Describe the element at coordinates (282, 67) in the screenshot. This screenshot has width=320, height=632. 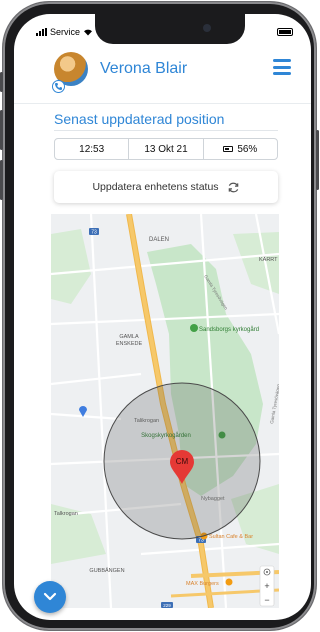
I see `menu-icon` at that location.